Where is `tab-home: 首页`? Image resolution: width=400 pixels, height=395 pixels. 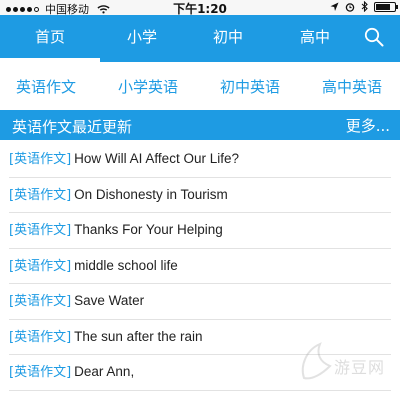 tab-home: 首页 is located at coordinates (50, 38).